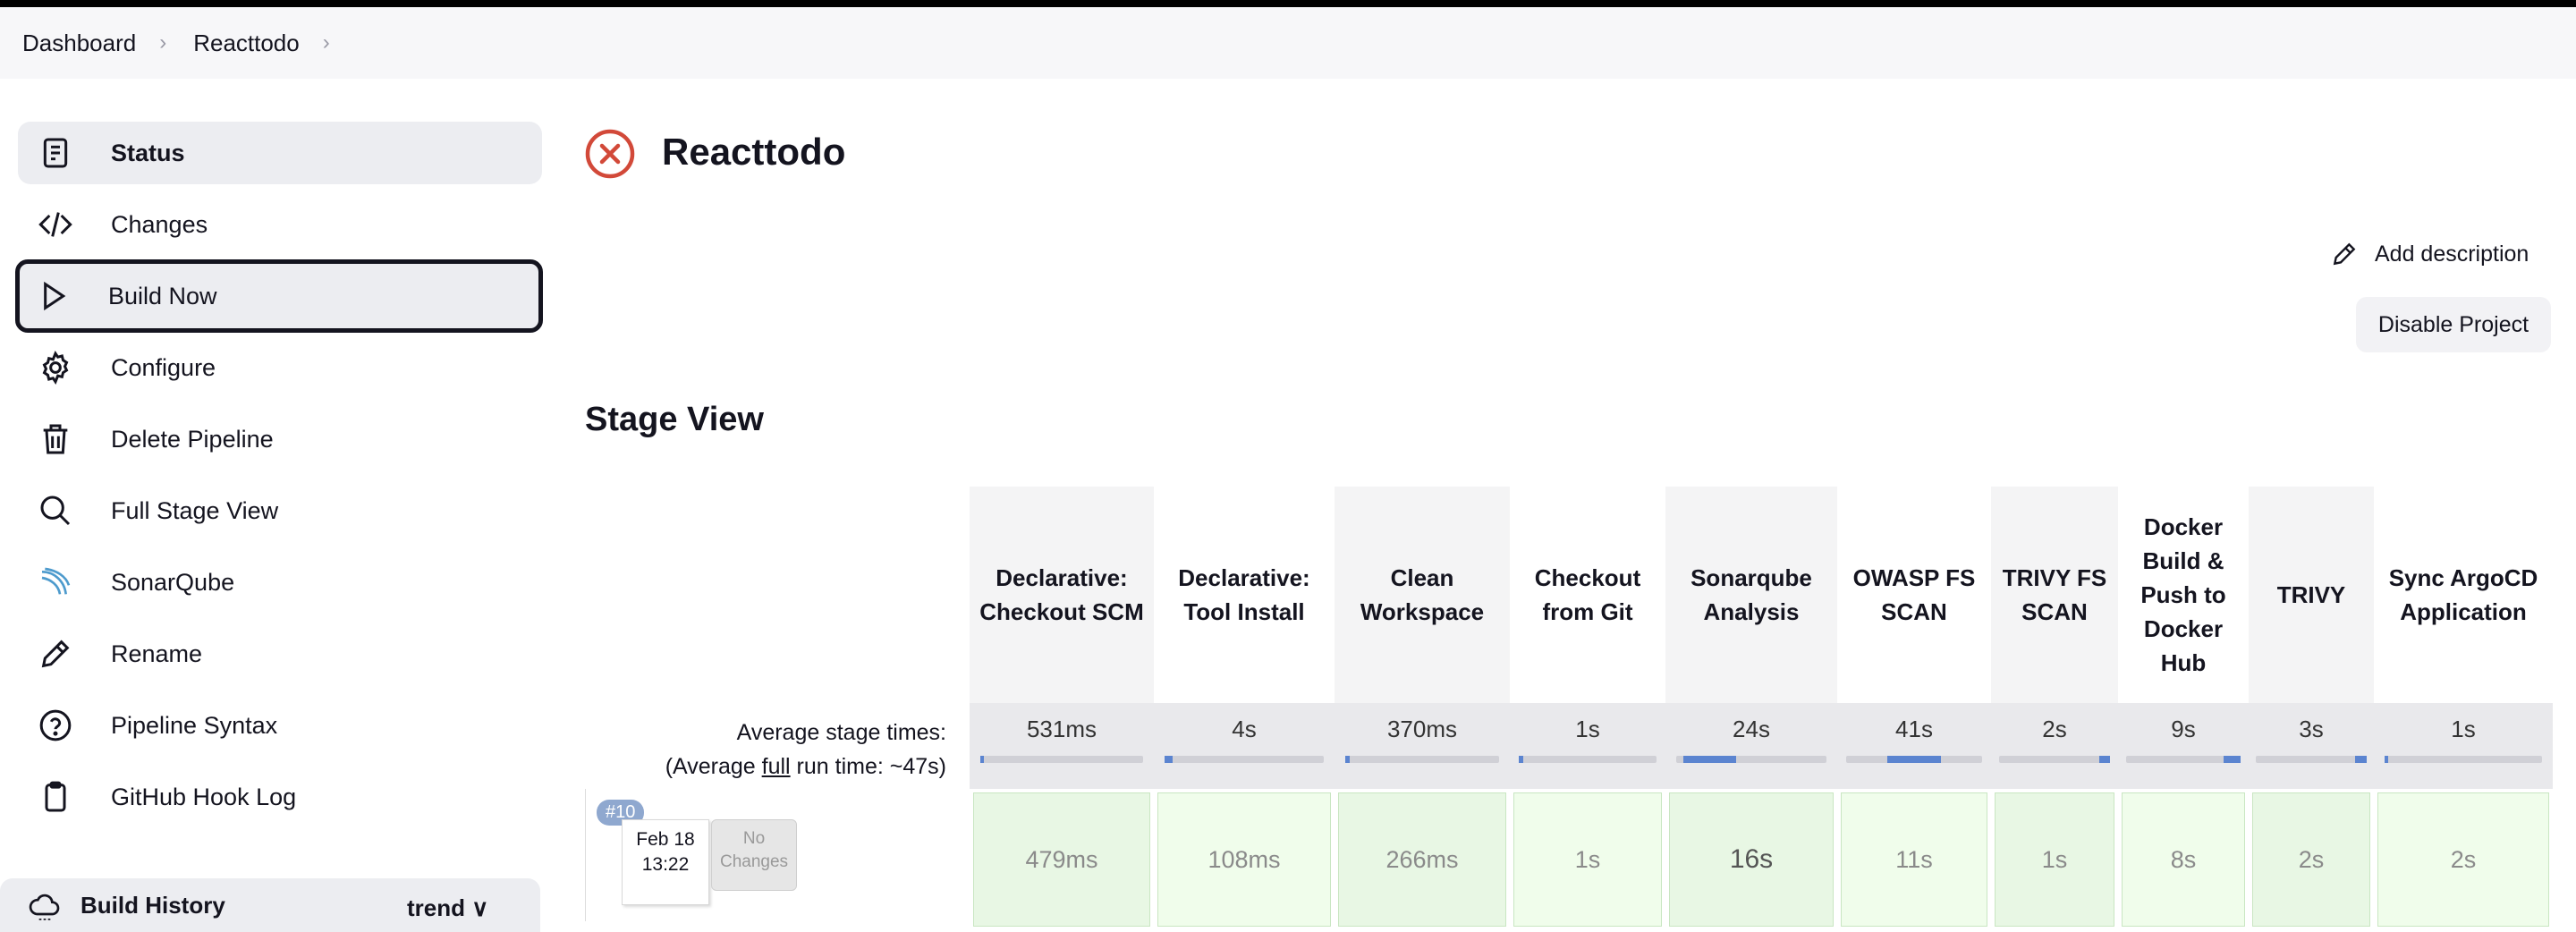  What do you see at coordinates (52, 296) in the screenshot?
I see `play-icon` at bounding box center [52, 296].